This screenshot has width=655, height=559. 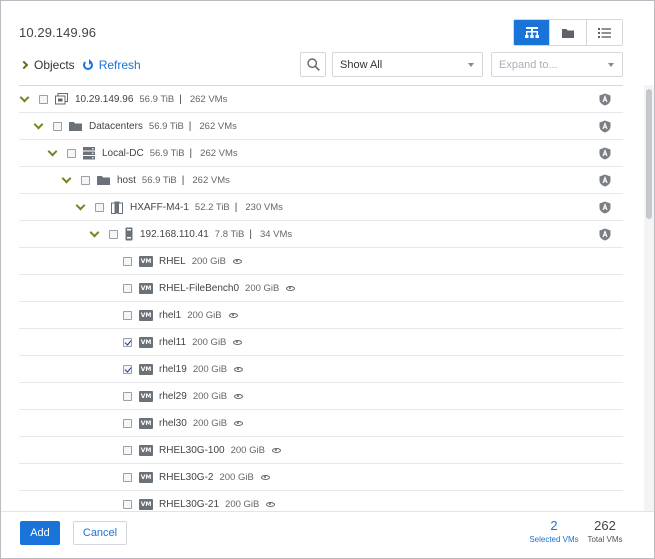 I want to click on refresh-icon, so click(x=87, y=64).